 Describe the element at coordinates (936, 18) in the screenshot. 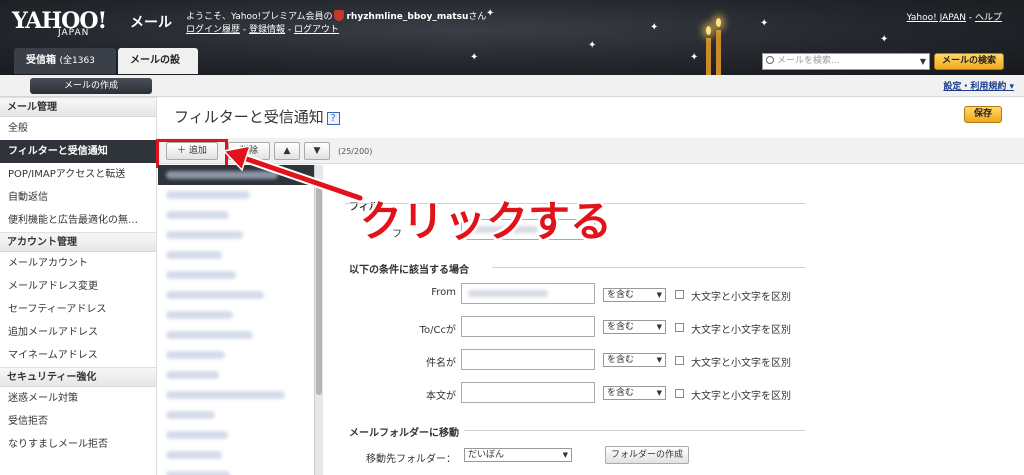

I see `yahoo-japan-link: Yahoo! JAPAN` at that location.